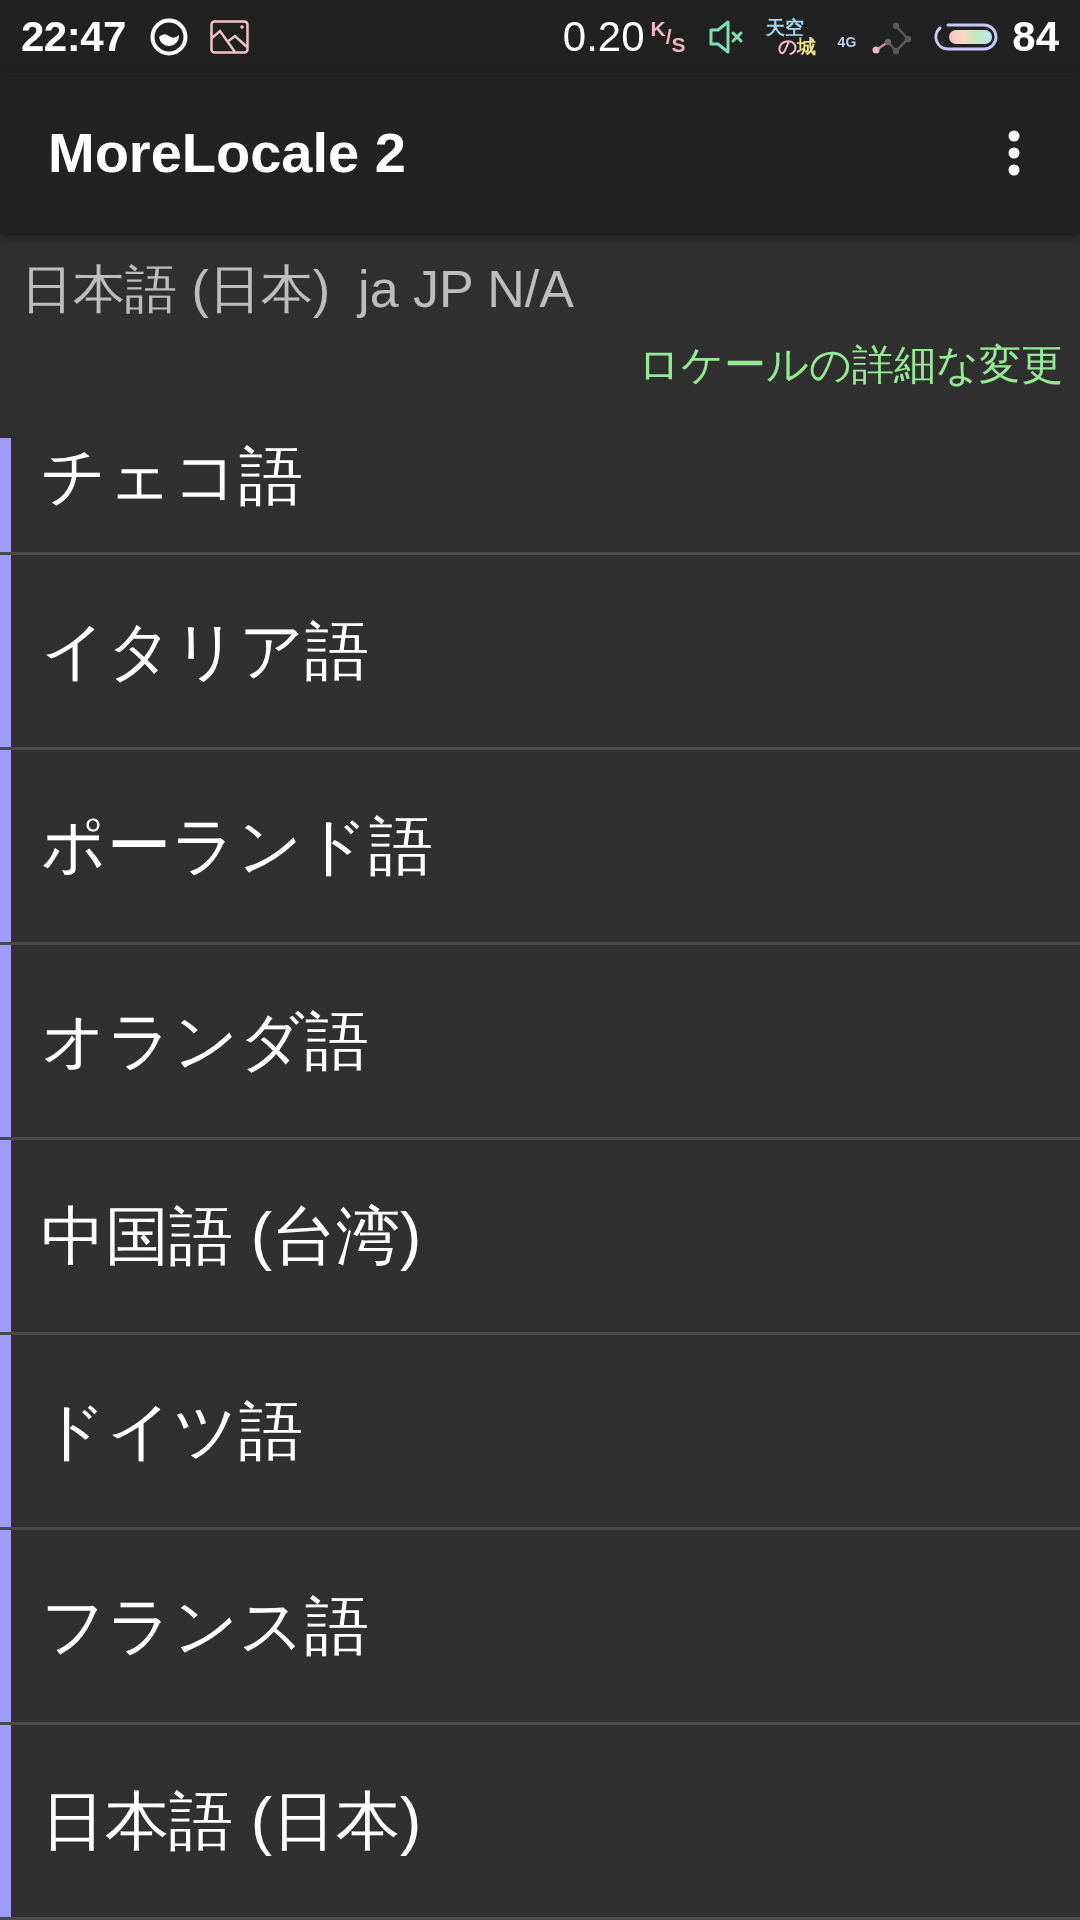  What do you see at coordinates (540, 496) in the screenshot?
I see `language-item: チェコ語` at bounding box center [540, 496].